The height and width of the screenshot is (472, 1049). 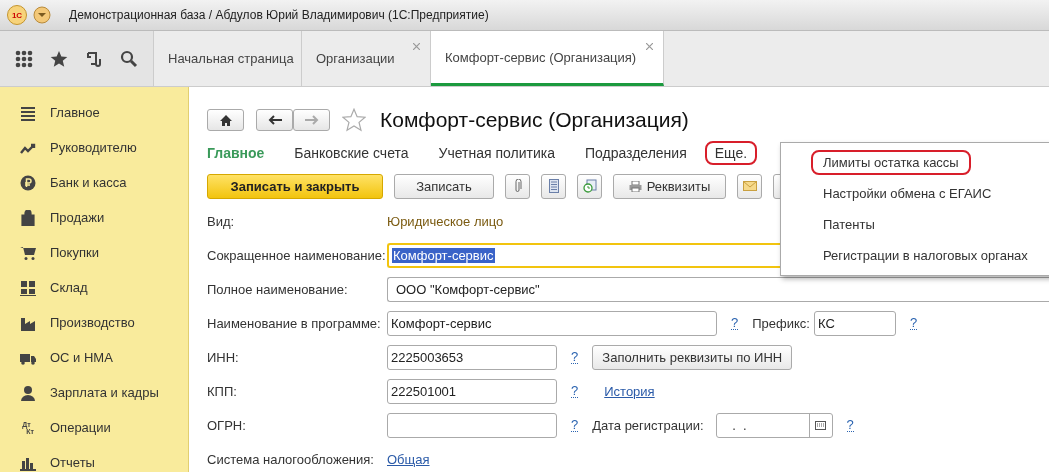 What do you see at coordinates (28, 182) in the screenshot?
I see `ruble-icon` at bounding box center [28, 182].